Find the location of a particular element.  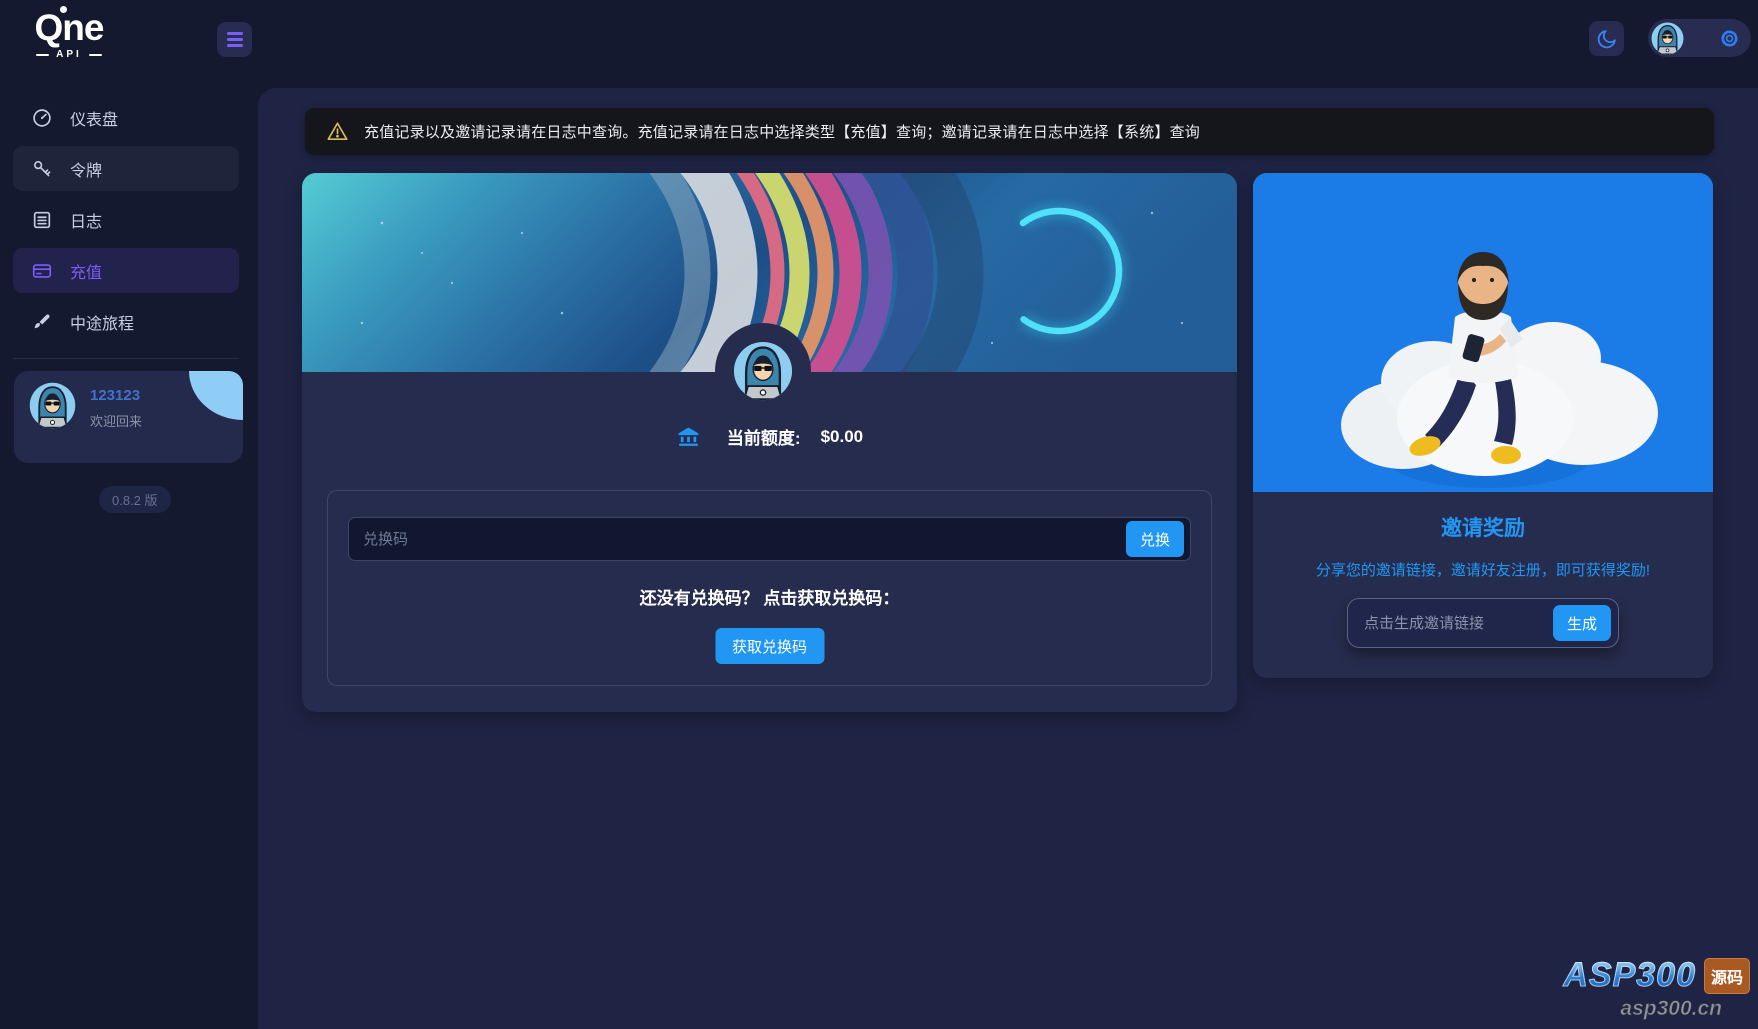

sidebar-item-label: 仪表盘 is located at coordinates (94, 120).